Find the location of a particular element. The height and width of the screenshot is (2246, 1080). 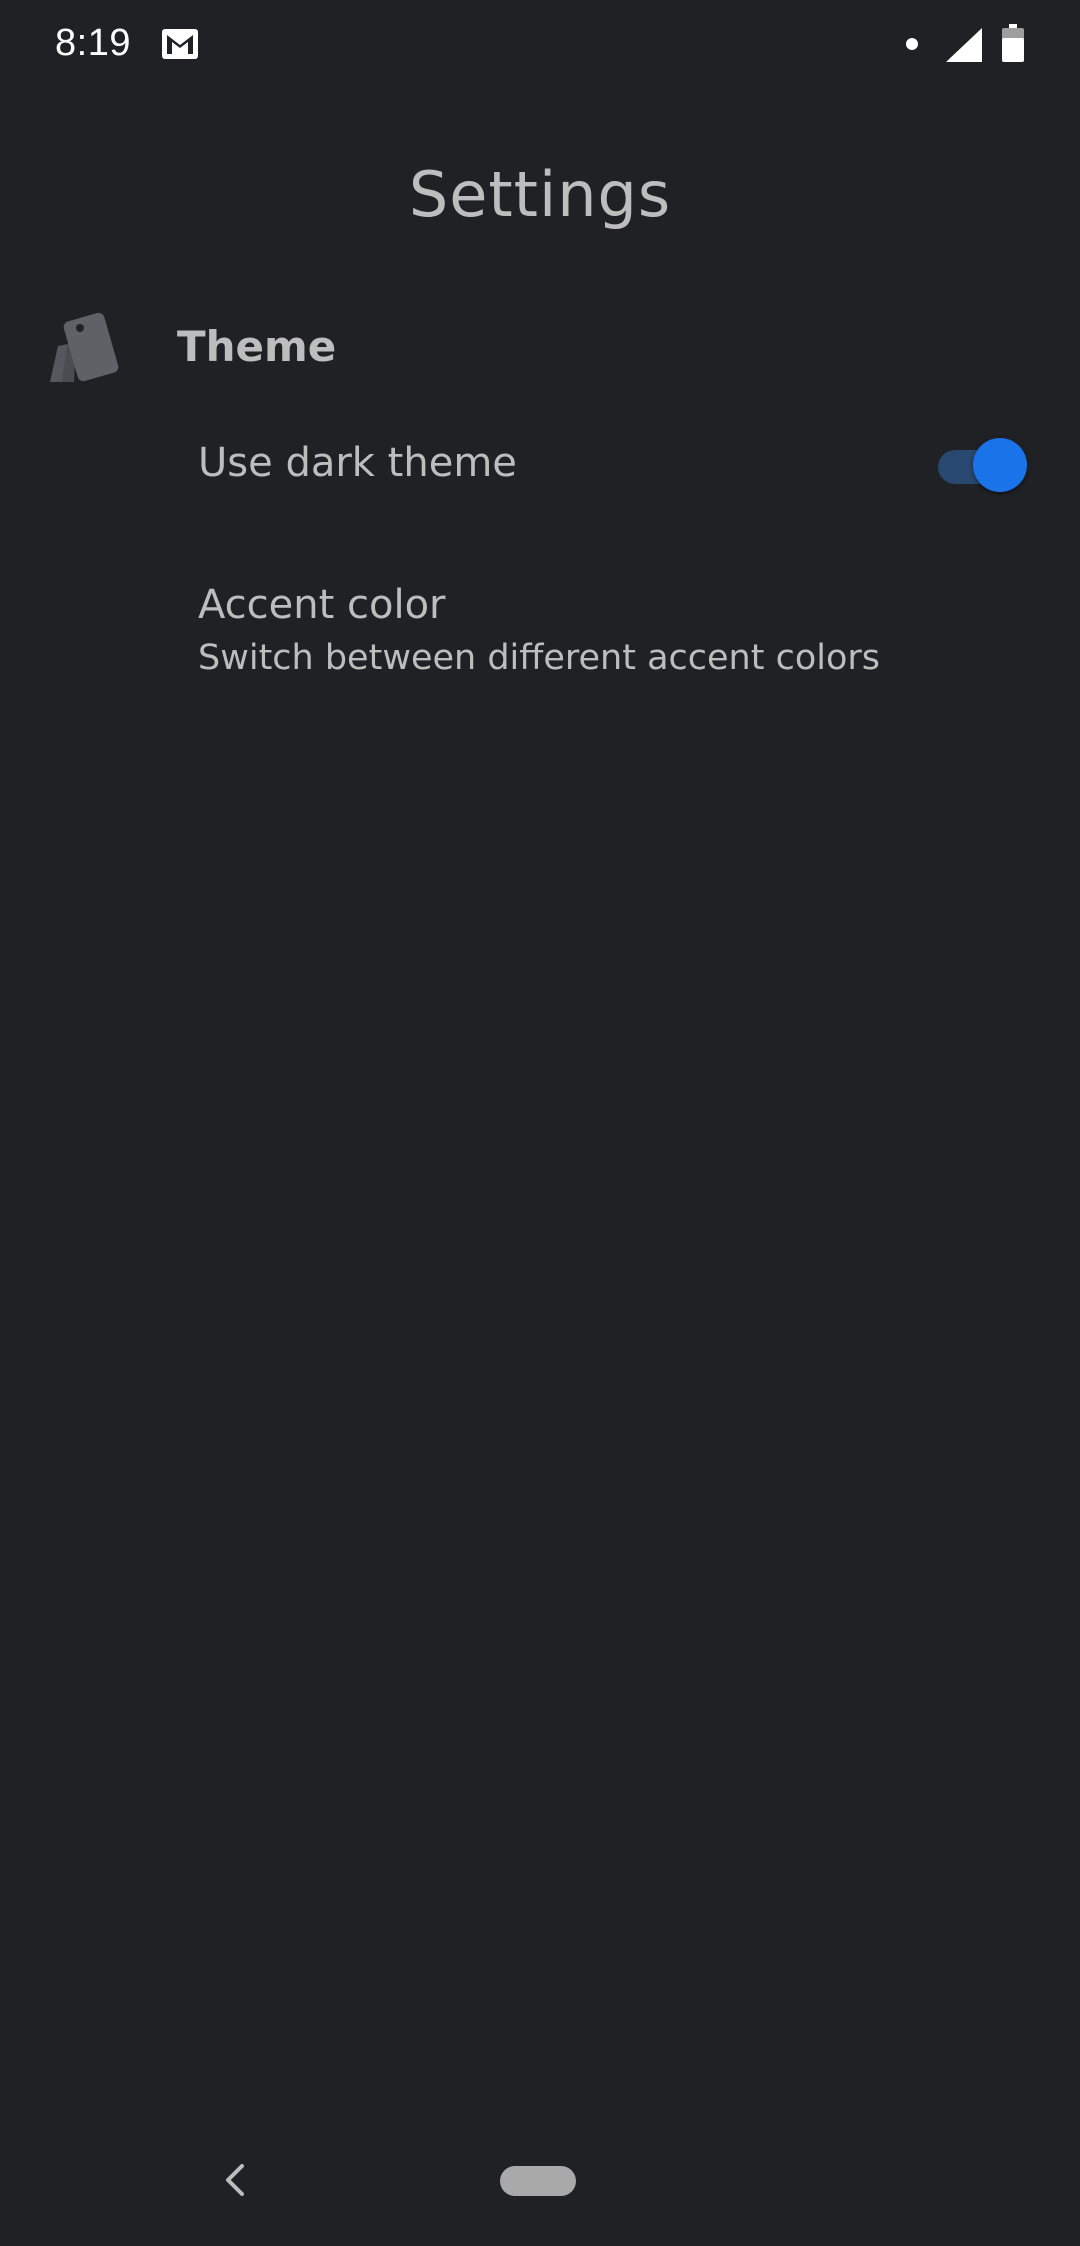

palette-swatch-icon is located at coordinates (84, 347).